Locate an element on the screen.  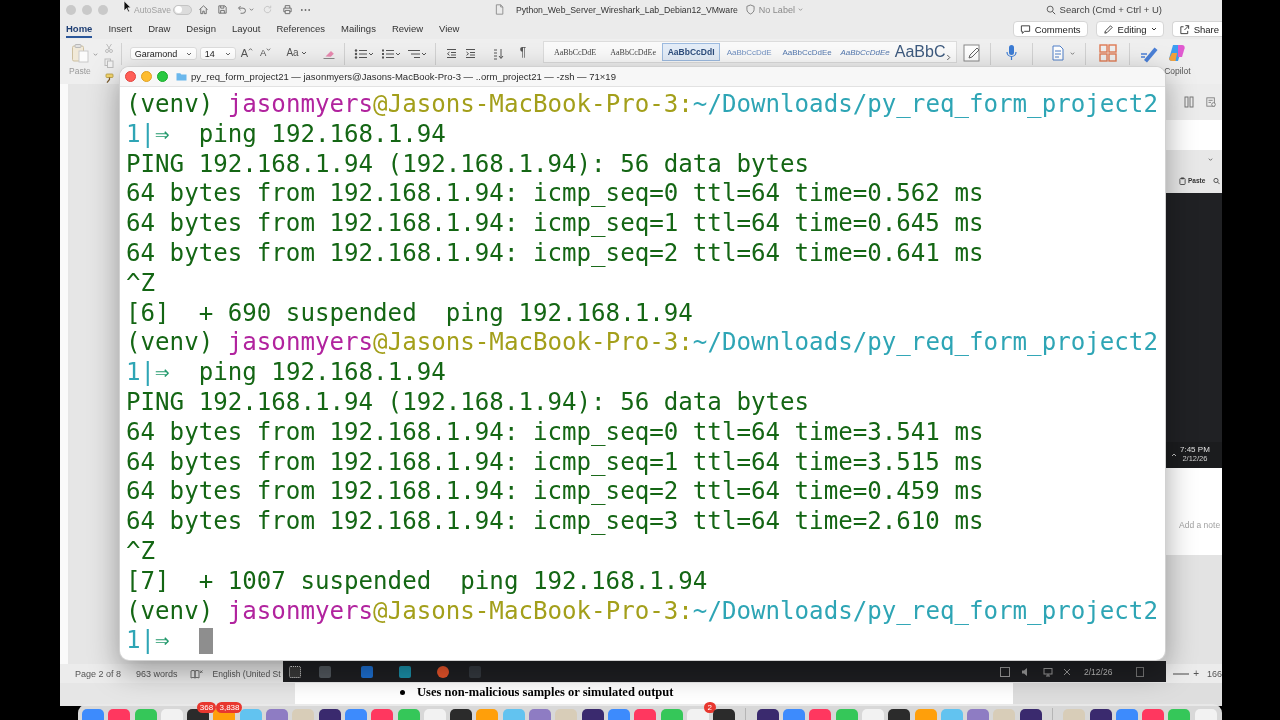
language-label: English (United St is located at coordinates (246, 673).